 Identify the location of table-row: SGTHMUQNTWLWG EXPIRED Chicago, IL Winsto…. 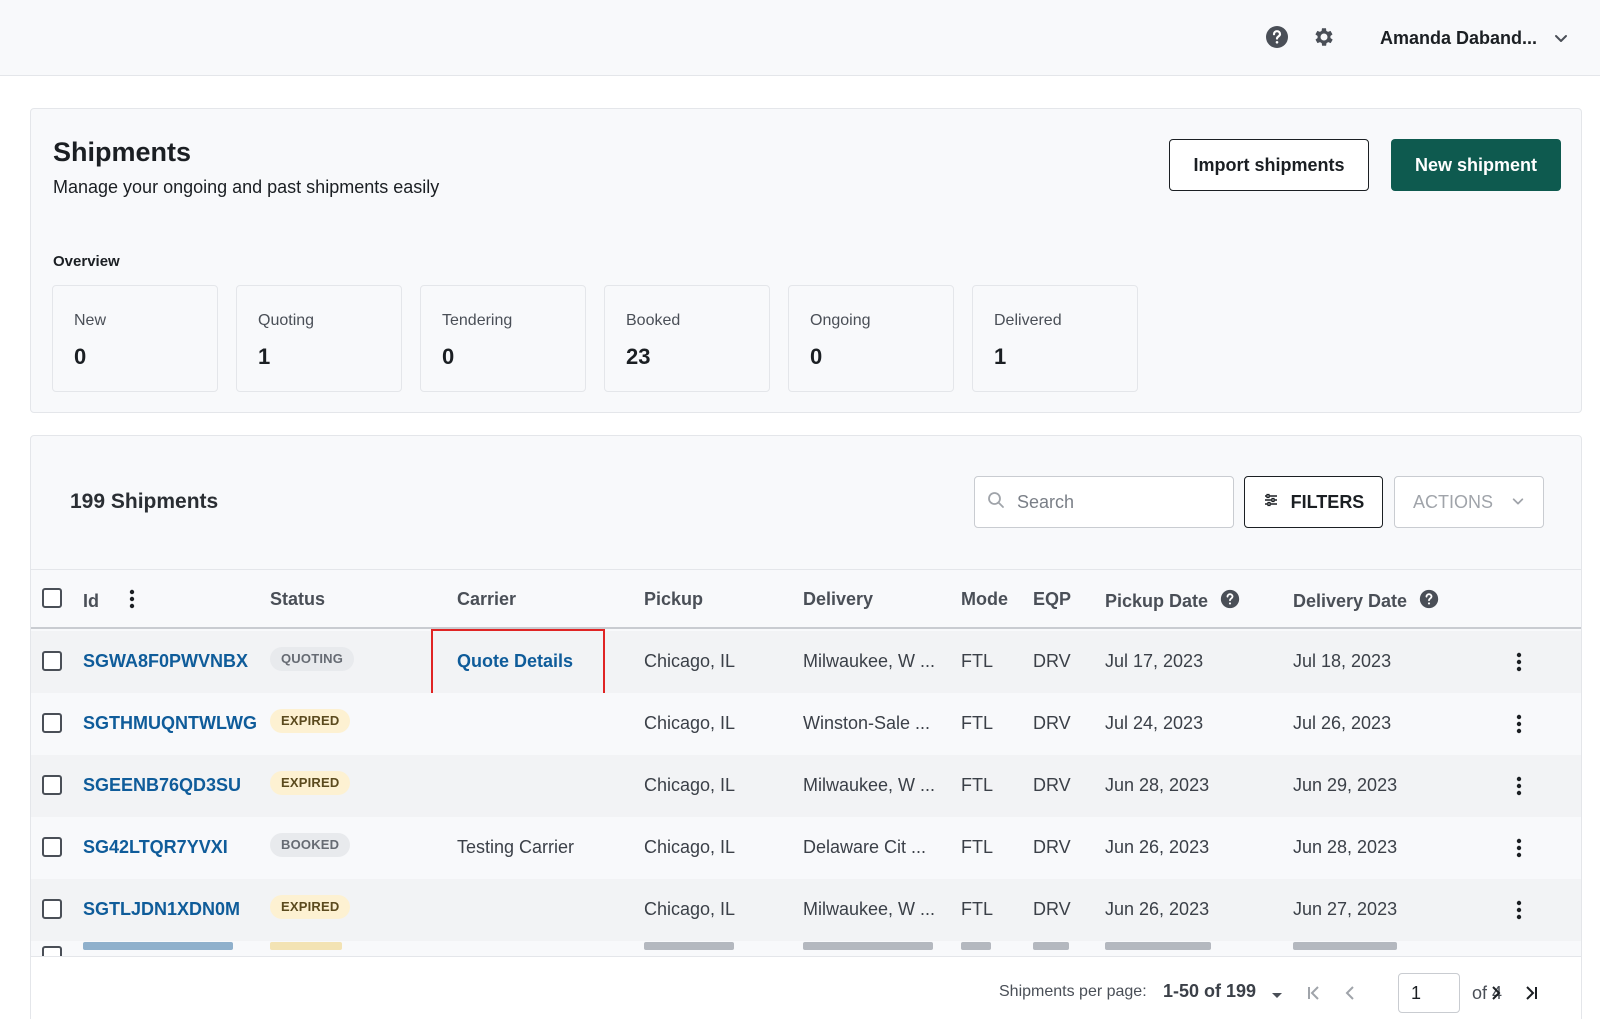
(806, 724).